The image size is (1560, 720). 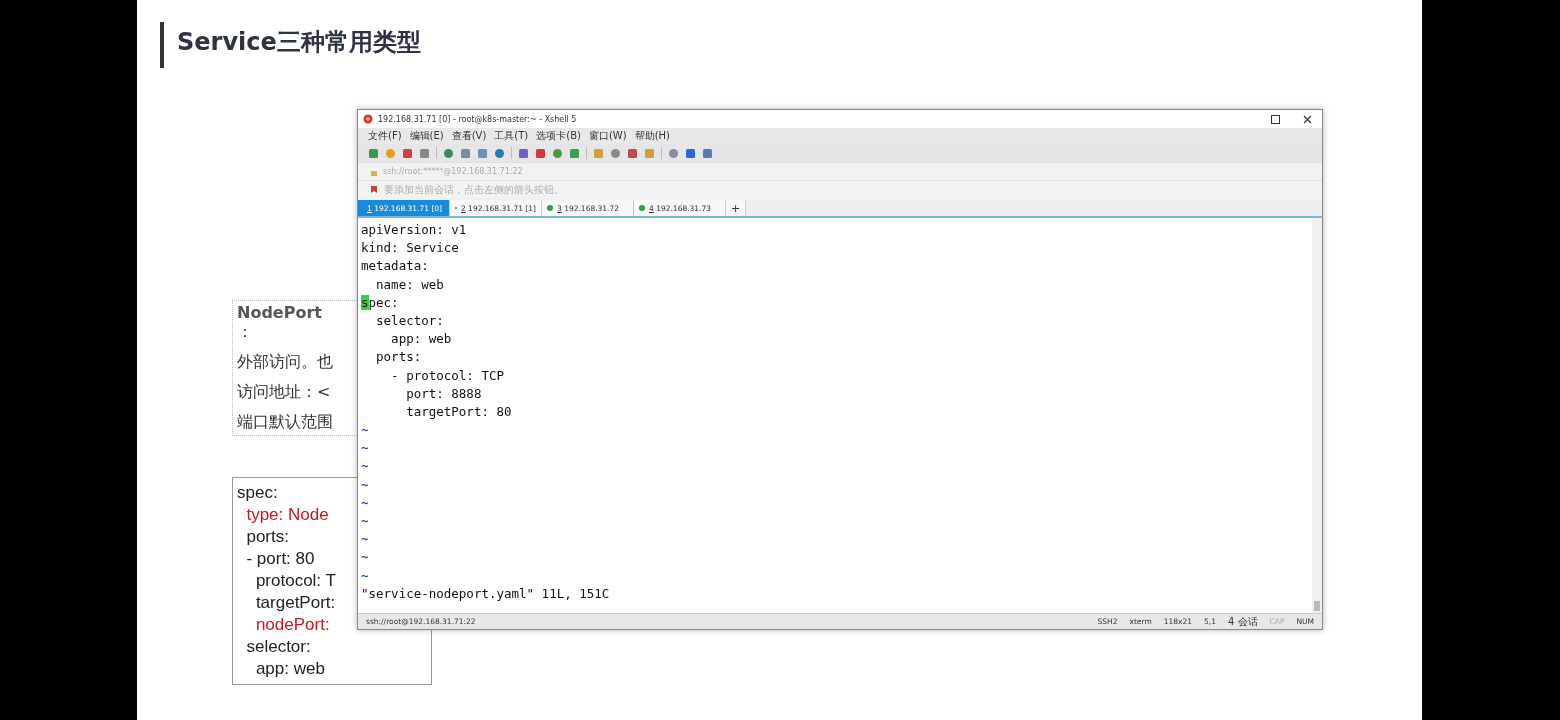 I want to click on session-count-text: 4 会话, so click(x=1243, y=621).